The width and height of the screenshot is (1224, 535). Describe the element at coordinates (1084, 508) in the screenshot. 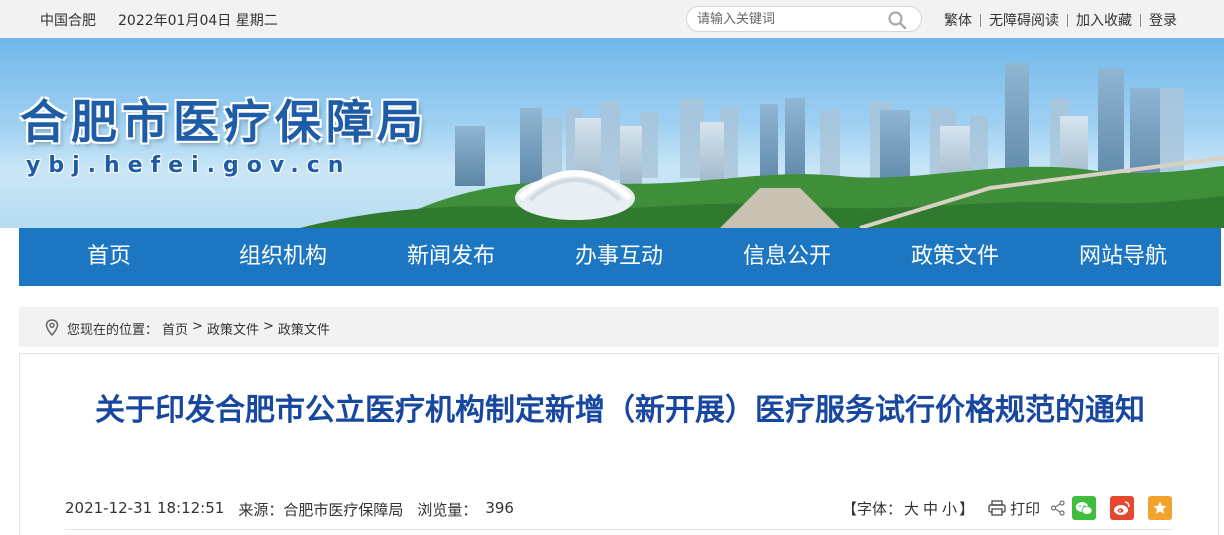

I see `wechat-share-icon` at that location.